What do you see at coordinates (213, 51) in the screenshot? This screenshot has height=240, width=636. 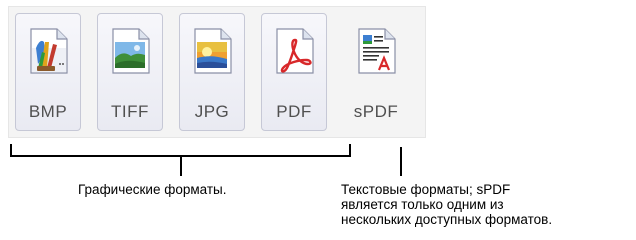 I see `jpg-file-icon` at bounding box center [213, 51].